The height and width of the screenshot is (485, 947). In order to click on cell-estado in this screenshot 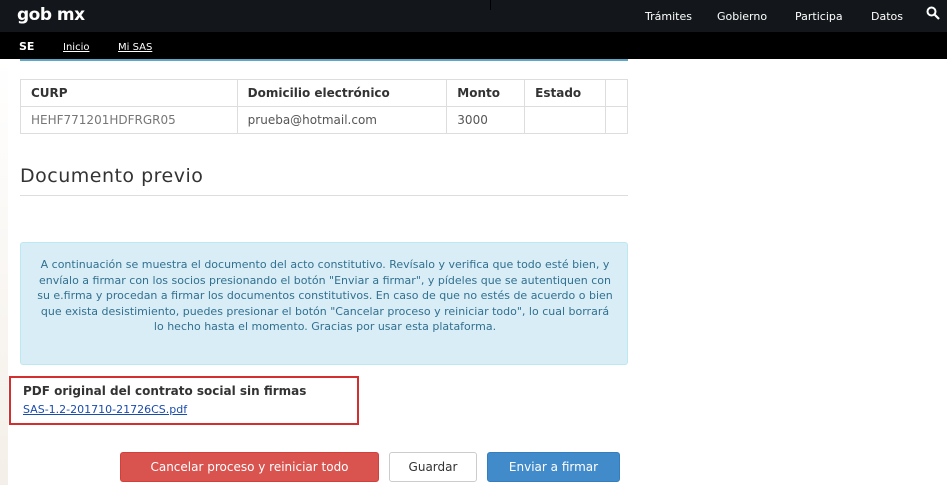, I will do `click(565, 120)`.